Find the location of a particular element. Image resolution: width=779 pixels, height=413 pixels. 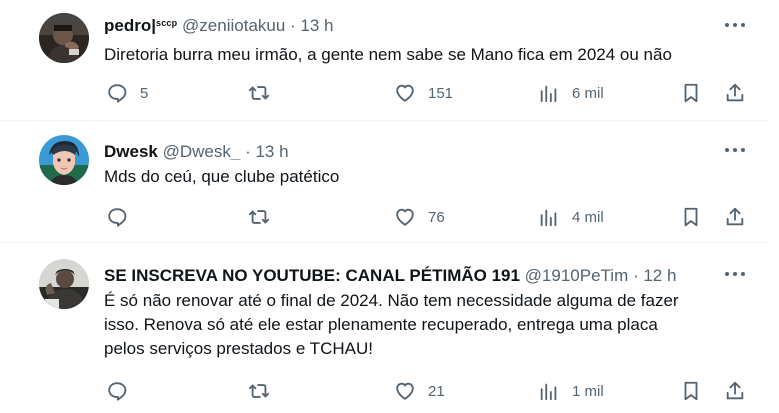

tweet-1-header: pedro|sccp @zeniiotakuu · 13 h is located at coordinates (409, 23).